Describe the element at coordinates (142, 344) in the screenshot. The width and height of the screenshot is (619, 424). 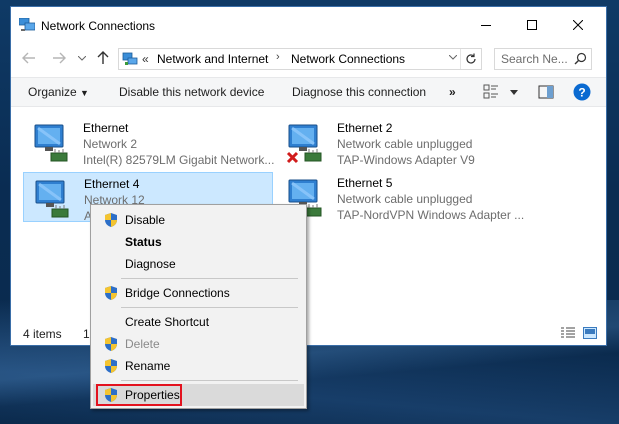
I see `menu-label: Delete` at that location.